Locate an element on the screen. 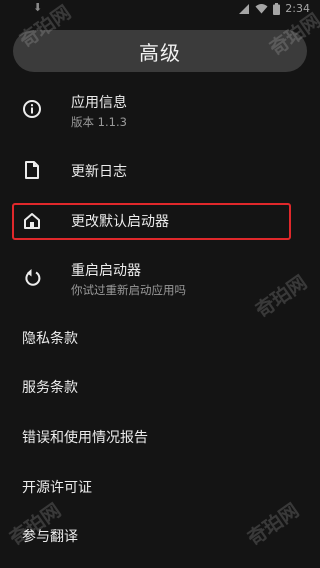 The width and height of the screenshot is (320, 568). restart-launcher-label: 重启启动器 is located at coordinates (106, 271).